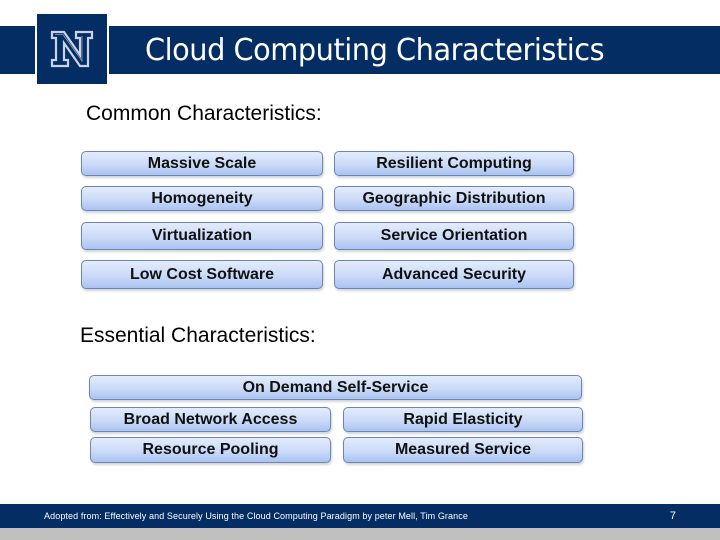 This screenshot has width=720, height=540. Describe the element at coordinates (17, 50) in the screenshot. I see `header-left-strip` at that location.